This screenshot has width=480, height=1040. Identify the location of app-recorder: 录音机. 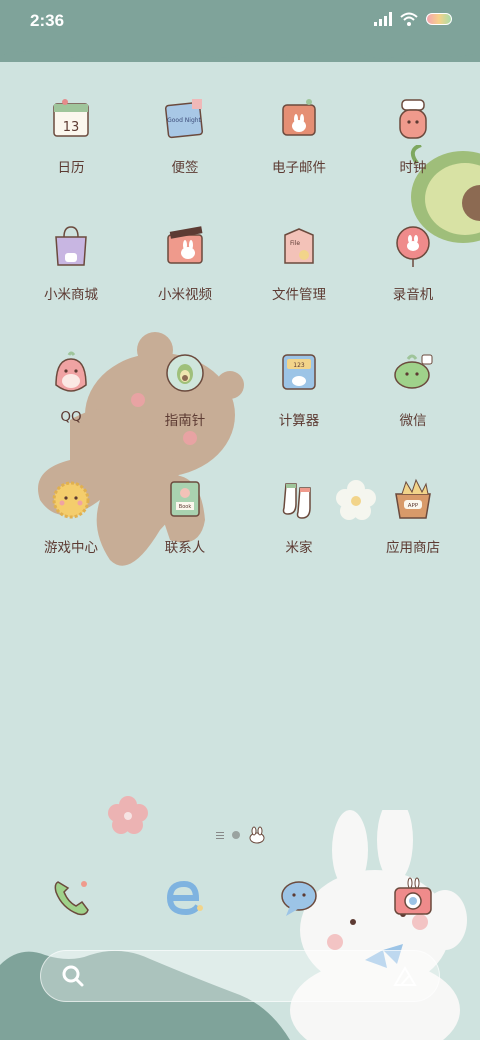
(413, 269).